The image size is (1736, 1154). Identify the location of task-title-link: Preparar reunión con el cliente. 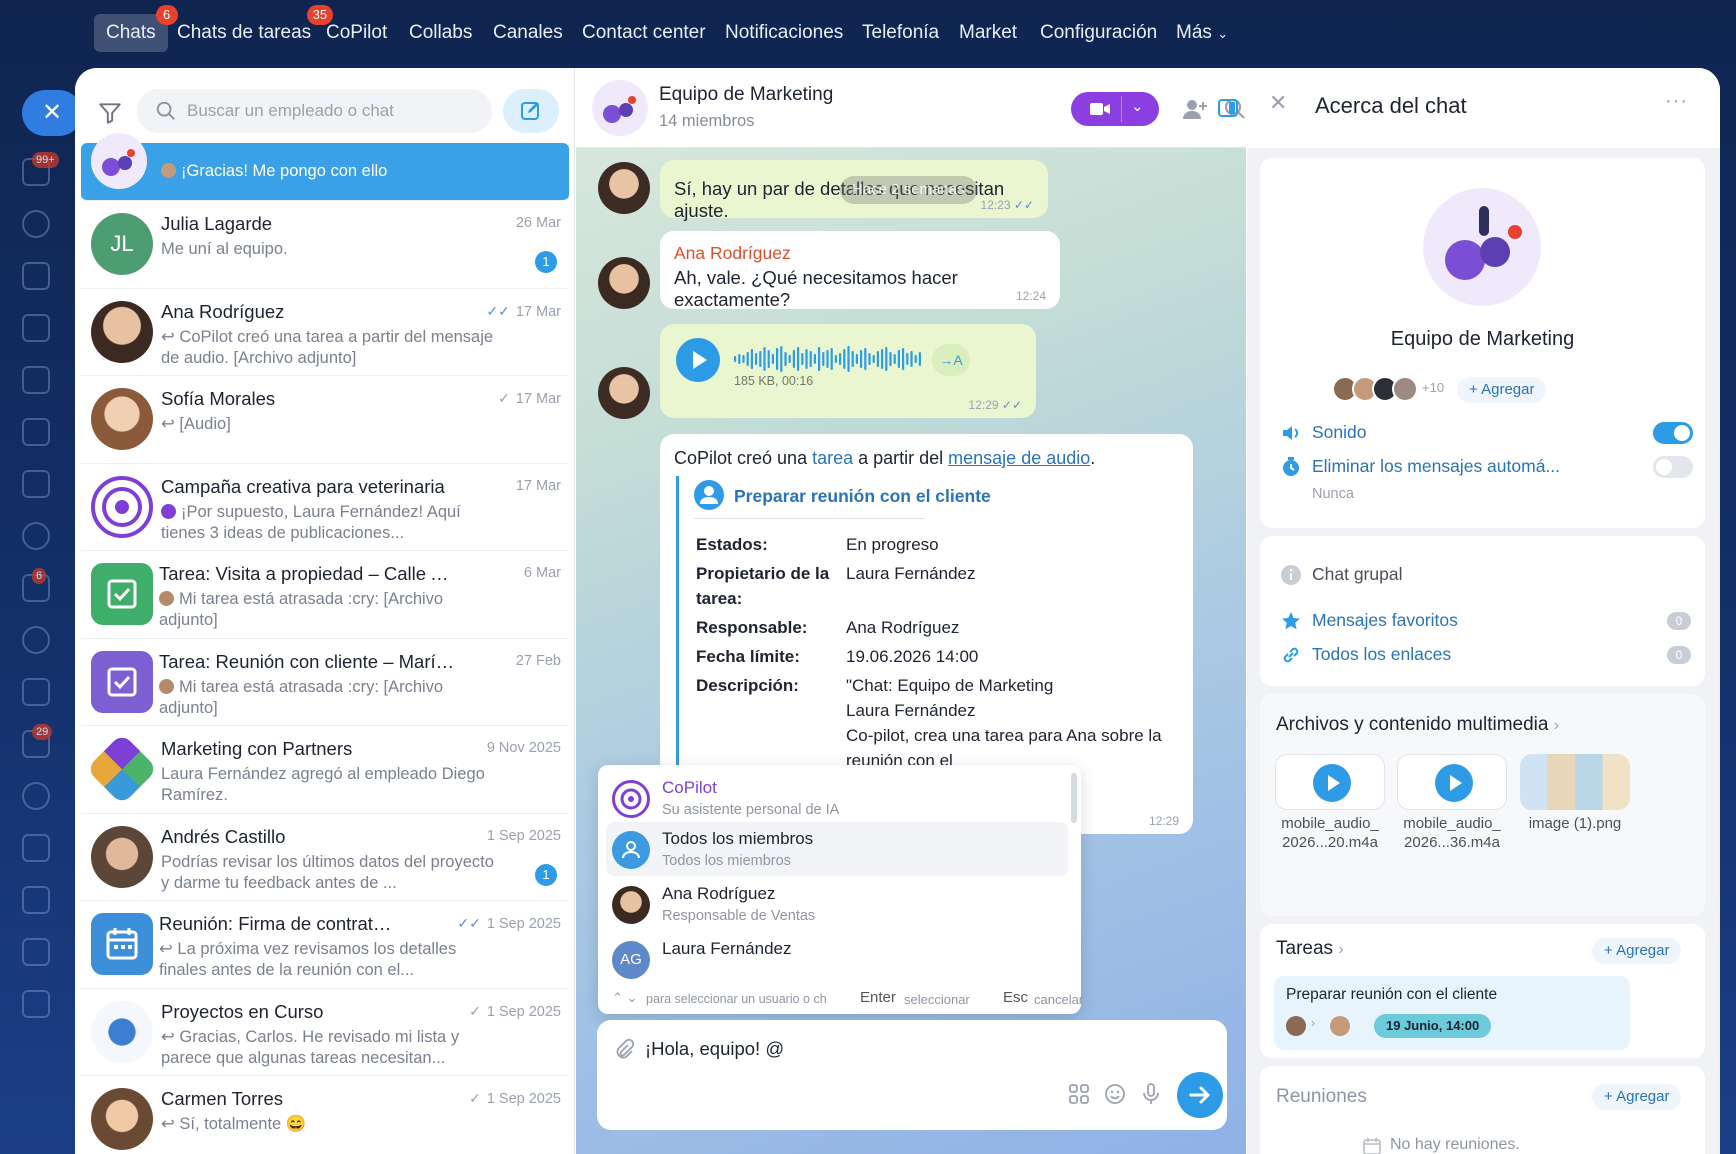
(862, 496).